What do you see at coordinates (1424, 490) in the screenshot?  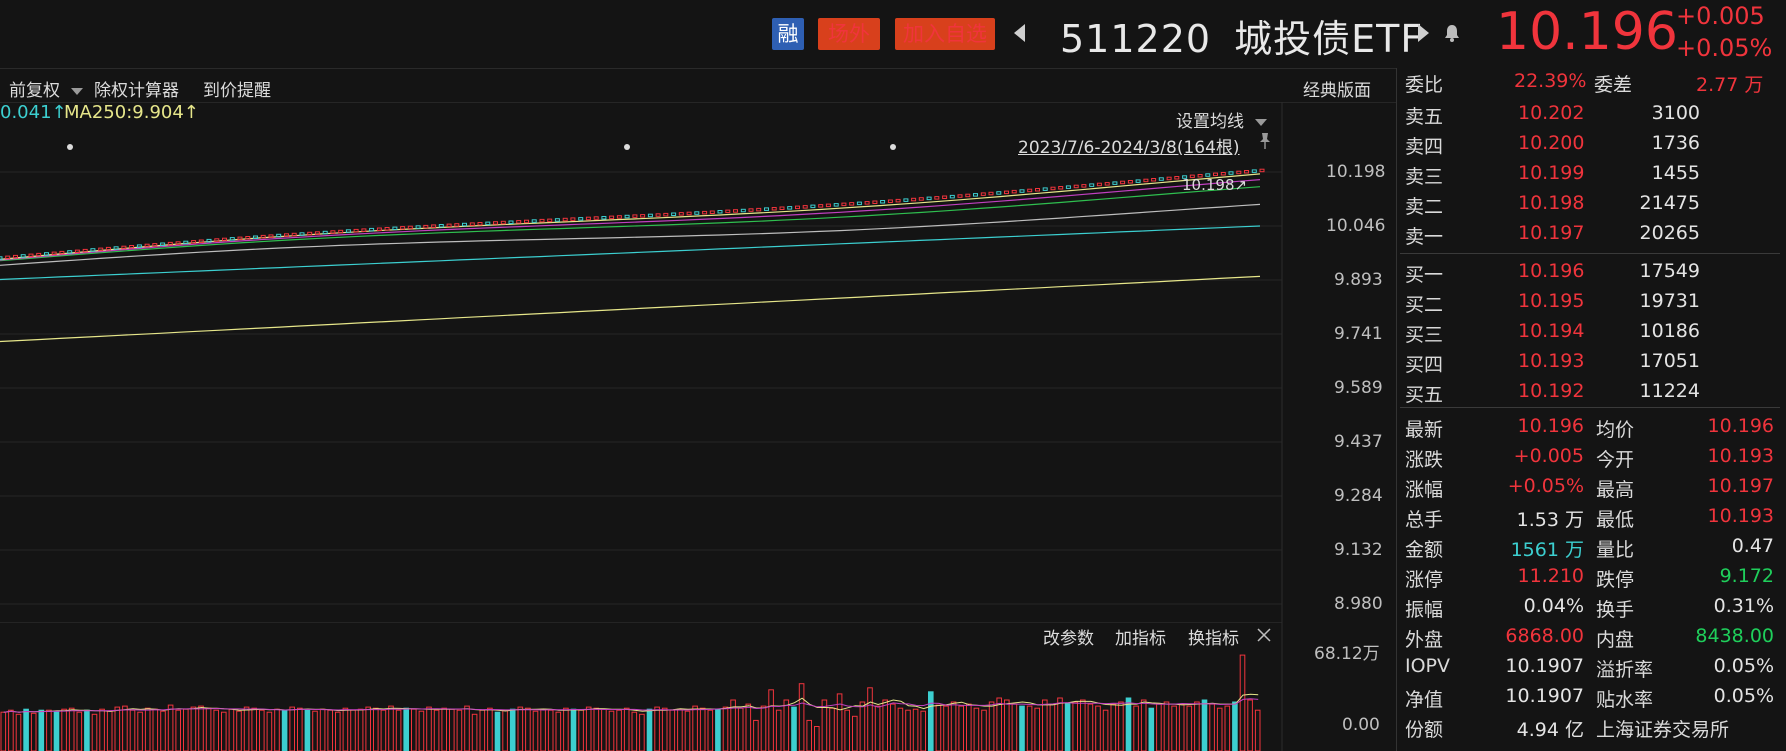 I see `stat-label: 涨幅` at bounding box center [1424, 490].